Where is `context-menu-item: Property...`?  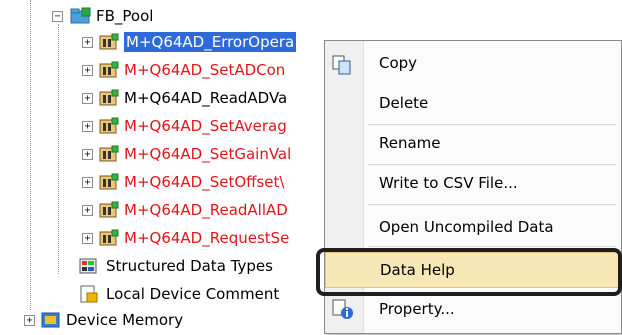
context-menu-item: Property... is located at coordinates (473, 310).